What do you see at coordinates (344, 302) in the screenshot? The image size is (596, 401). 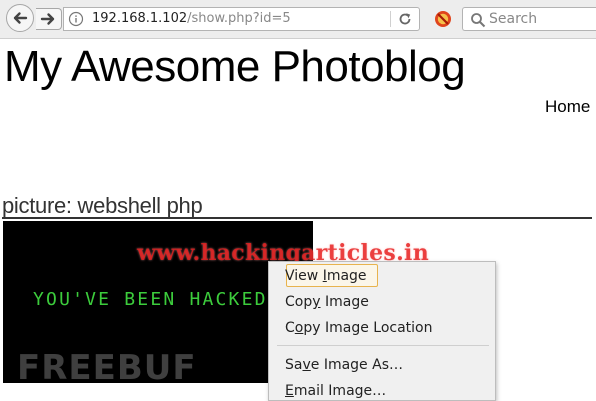 I see `menu-item-label: Image` at bounding box center [344, 302].